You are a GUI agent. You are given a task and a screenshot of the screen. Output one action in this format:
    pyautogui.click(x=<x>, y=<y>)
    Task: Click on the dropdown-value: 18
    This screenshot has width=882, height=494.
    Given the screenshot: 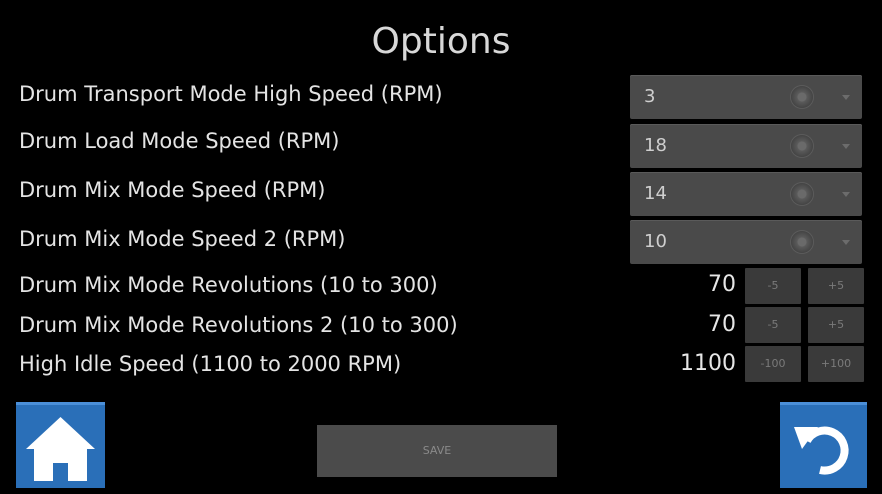 What is the action you would take?
    pyautogui.click(x=655, y=145)
    